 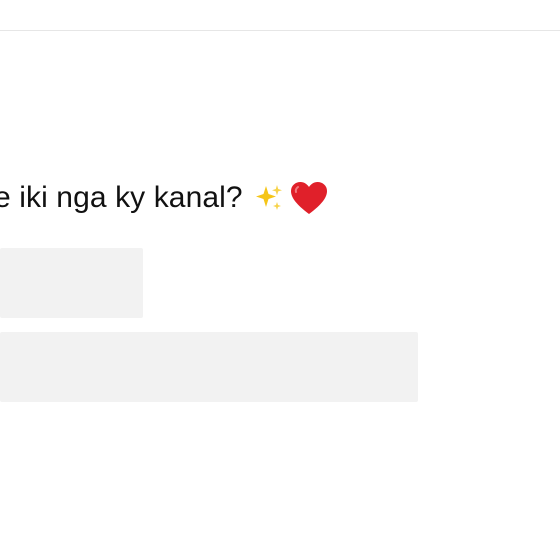 I want to click on sparkles-icon, so click(x=269, y=198).